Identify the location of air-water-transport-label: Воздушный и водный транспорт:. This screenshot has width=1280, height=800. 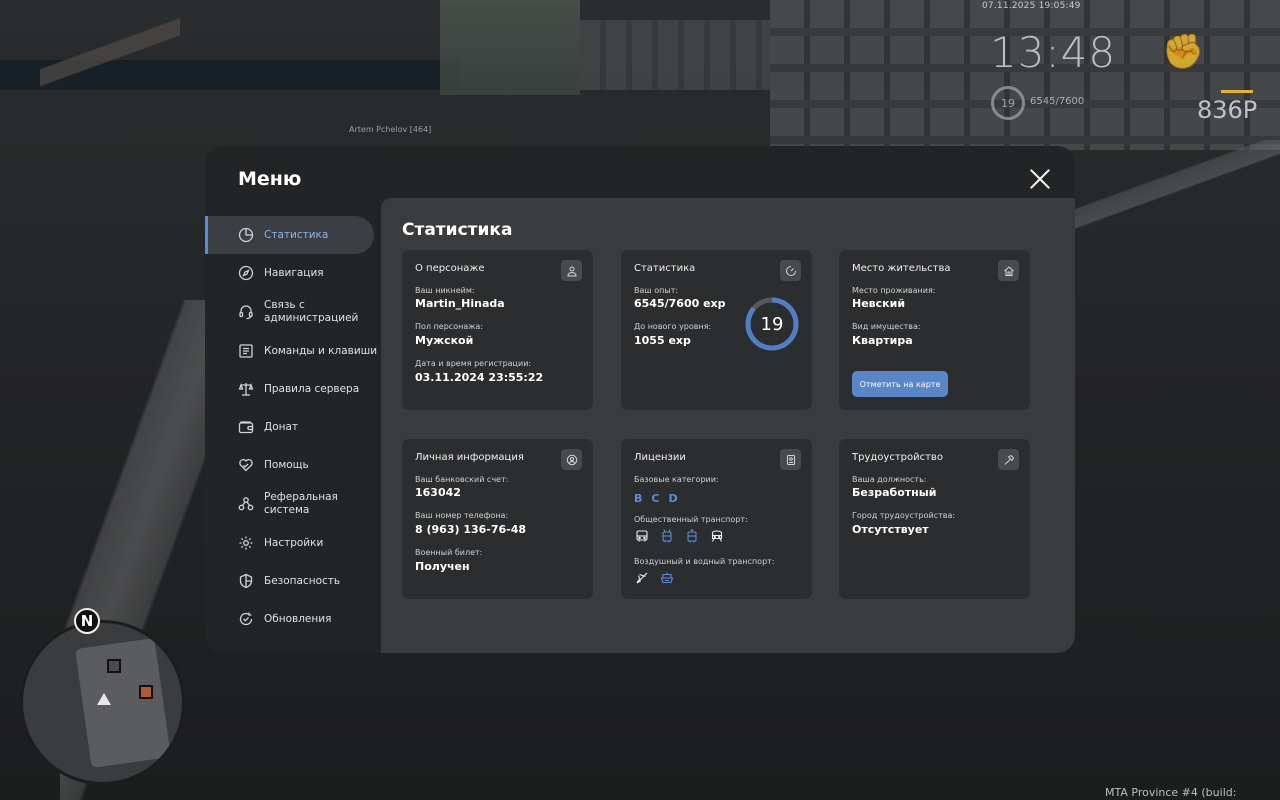
(704, 561).